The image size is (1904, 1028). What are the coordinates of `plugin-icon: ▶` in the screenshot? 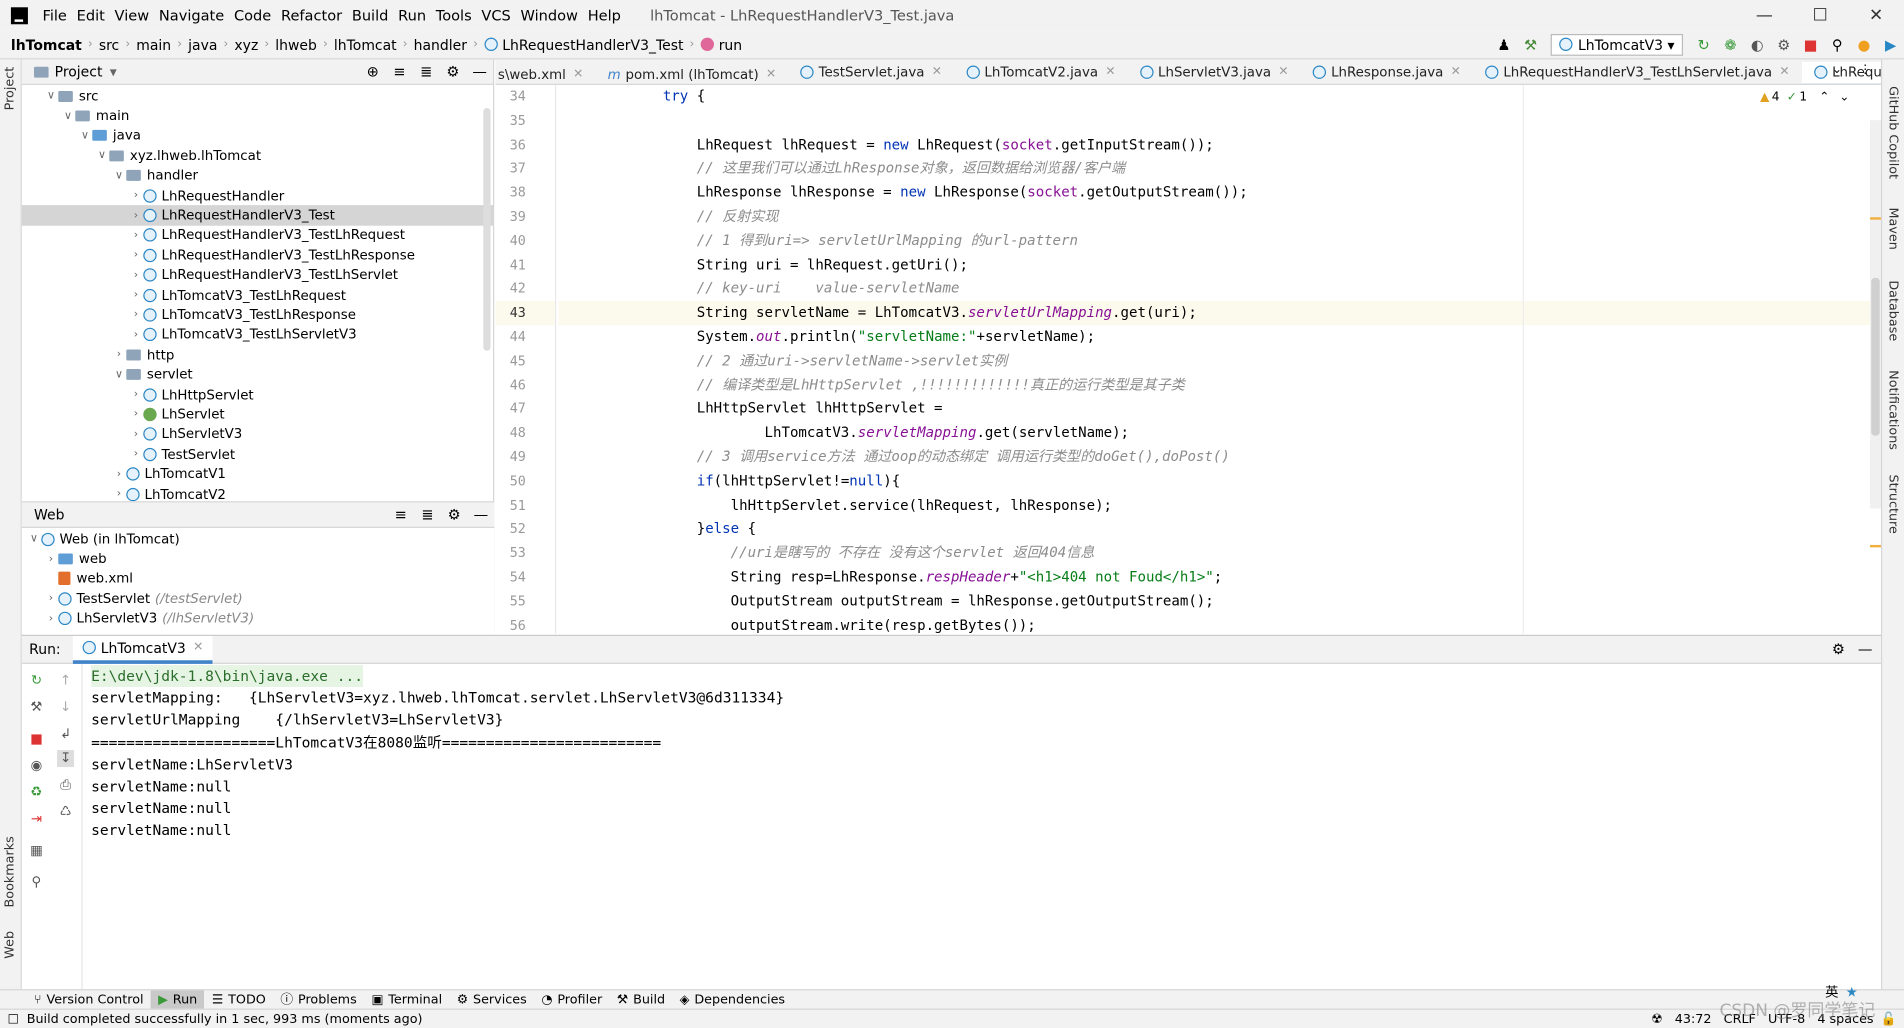 It's located at (1890, 44).